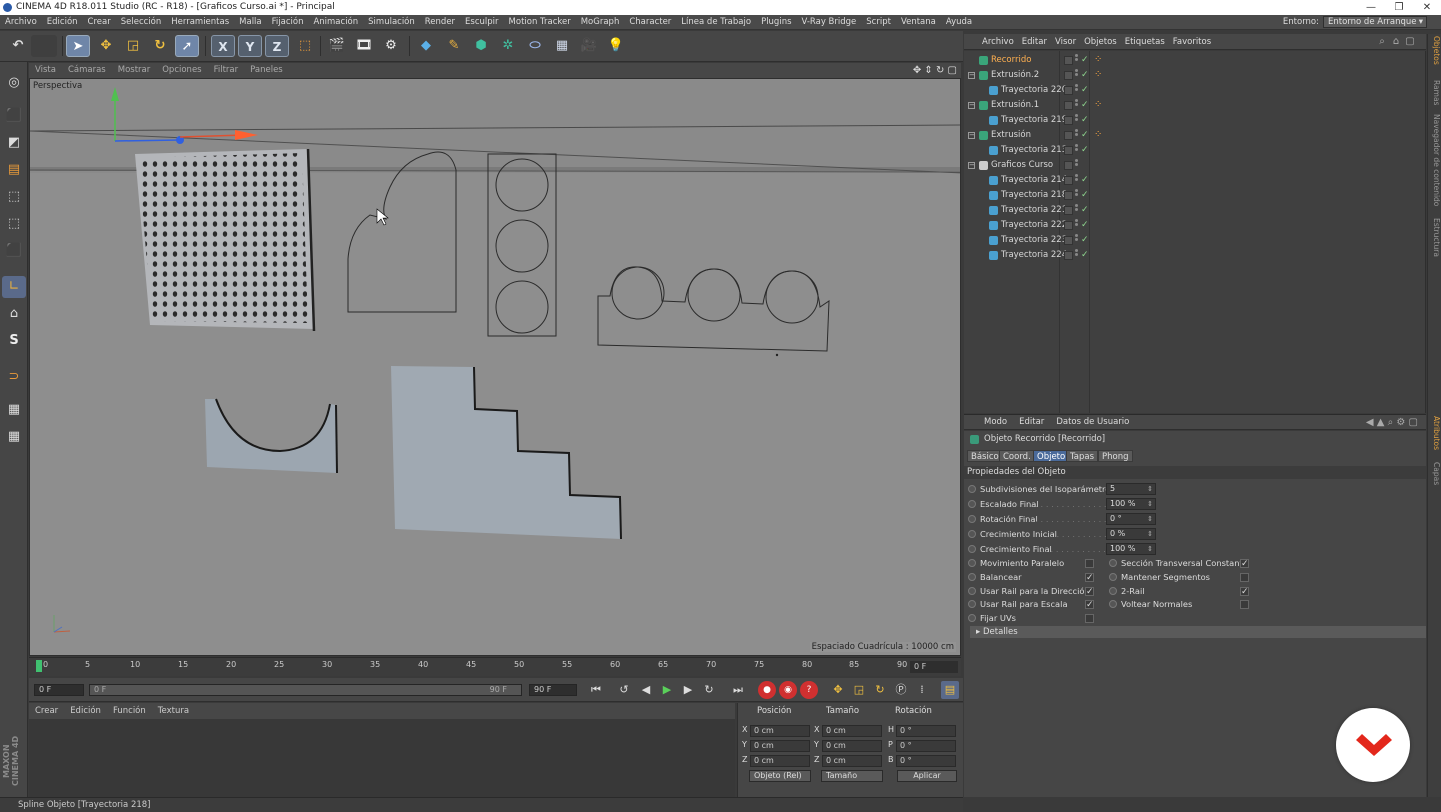 The height and width of the screenshot is (812, 1441). What do you see at coordinates (926, 746) in the screenshot?
I see `rotation-p-field: 0 °` at bounding box center [926, 746].